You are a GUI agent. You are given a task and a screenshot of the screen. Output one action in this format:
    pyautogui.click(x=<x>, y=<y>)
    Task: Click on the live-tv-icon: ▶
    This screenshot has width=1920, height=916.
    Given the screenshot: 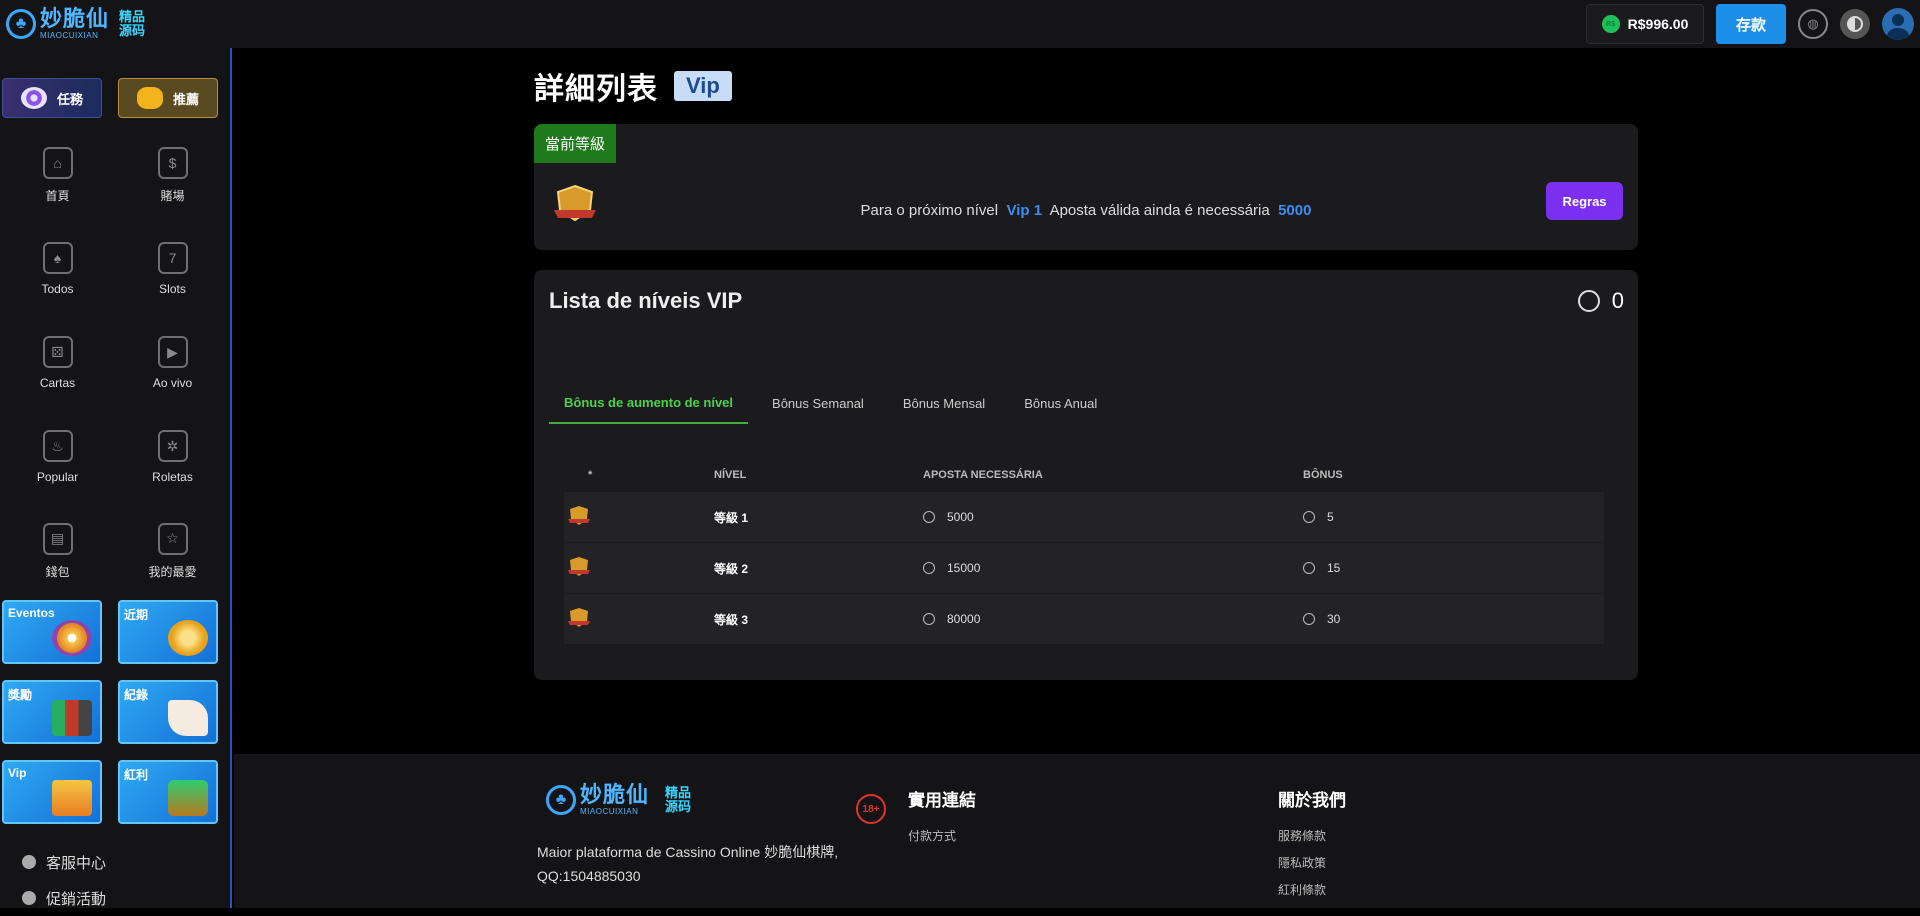 What is the action you would take?
    pyautogui.click(x=172, y=352)
    